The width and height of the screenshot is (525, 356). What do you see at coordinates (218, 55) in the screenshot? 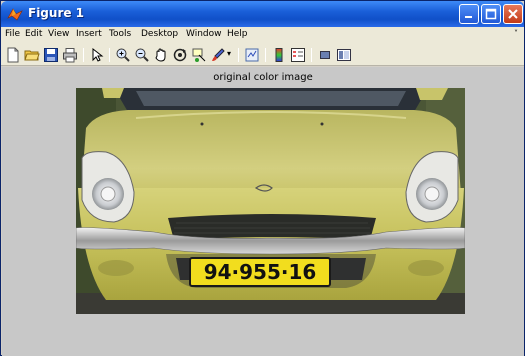
I see `brush-icon` at bounding box center [218, 55].